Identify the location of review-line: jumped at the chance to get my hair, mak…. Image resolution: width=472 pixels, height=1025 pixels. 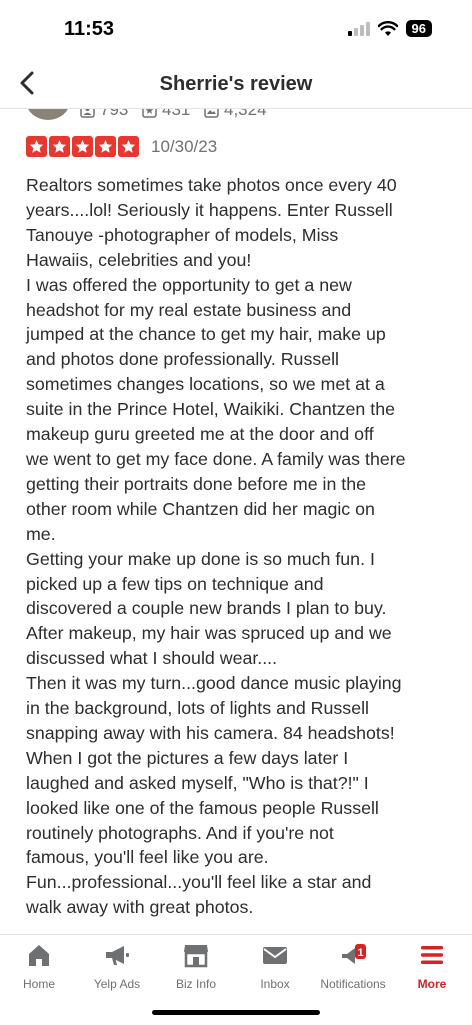
(206, 334).